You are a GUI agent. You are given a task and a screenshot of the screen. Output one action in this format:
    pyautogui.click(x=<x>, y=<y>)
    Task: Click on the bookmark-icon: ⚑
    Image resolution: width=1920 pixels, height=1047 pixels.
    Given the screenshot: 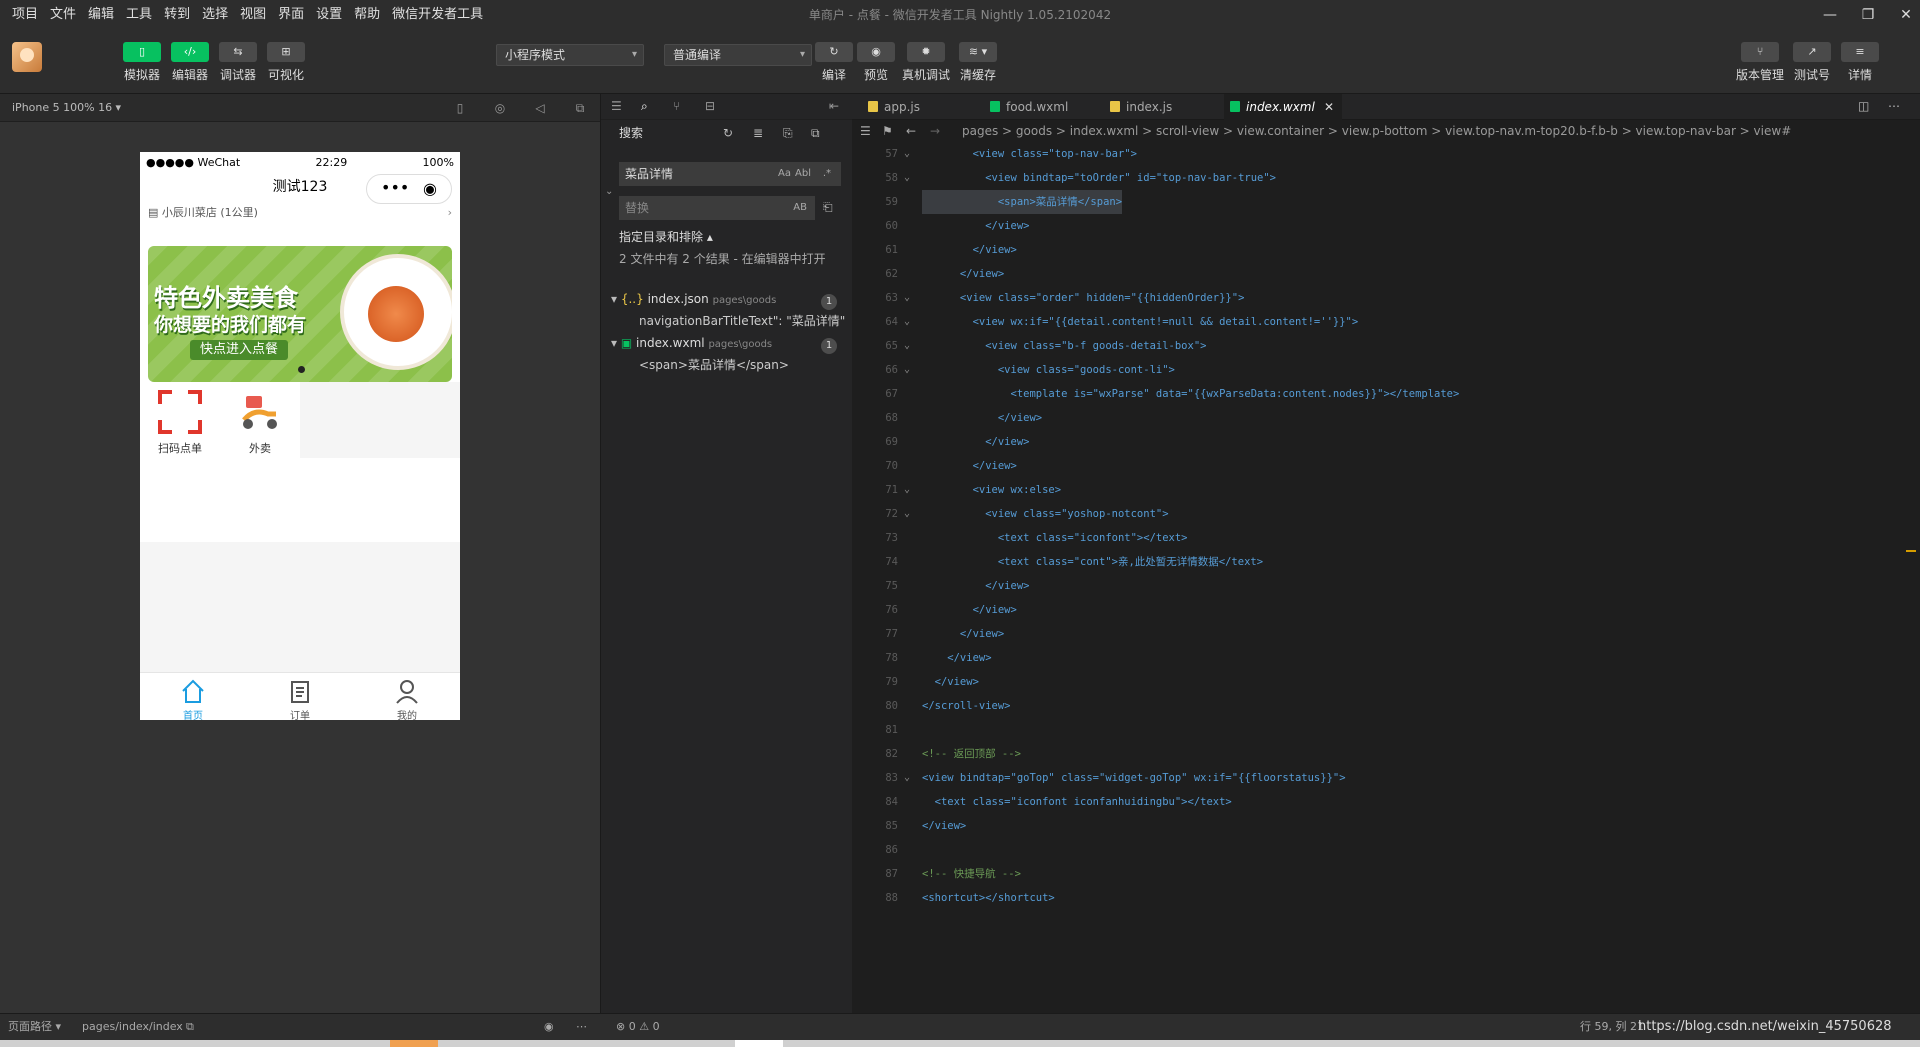 What is the action you would take?
    pyautogui.click(x=887, y=131)
    